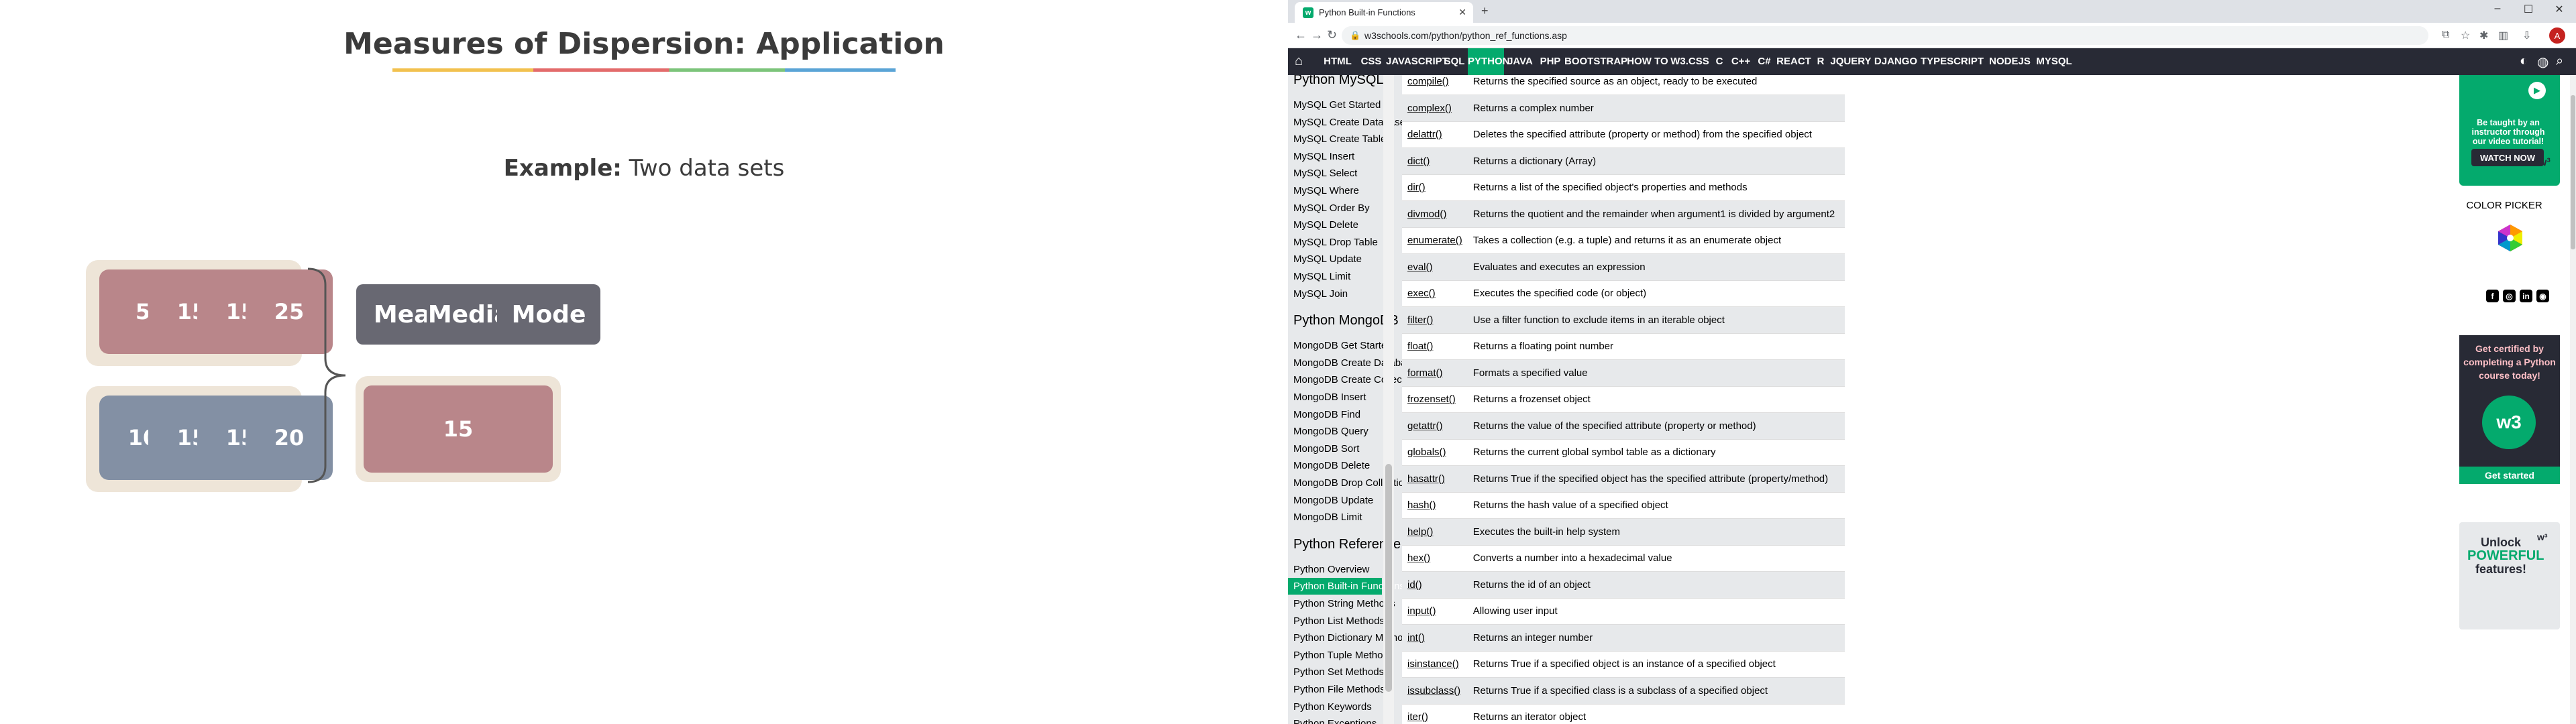  Describe the element at coordinates (2542, 62) in the screenshot. I see `globe-icon: ◍` at that location.